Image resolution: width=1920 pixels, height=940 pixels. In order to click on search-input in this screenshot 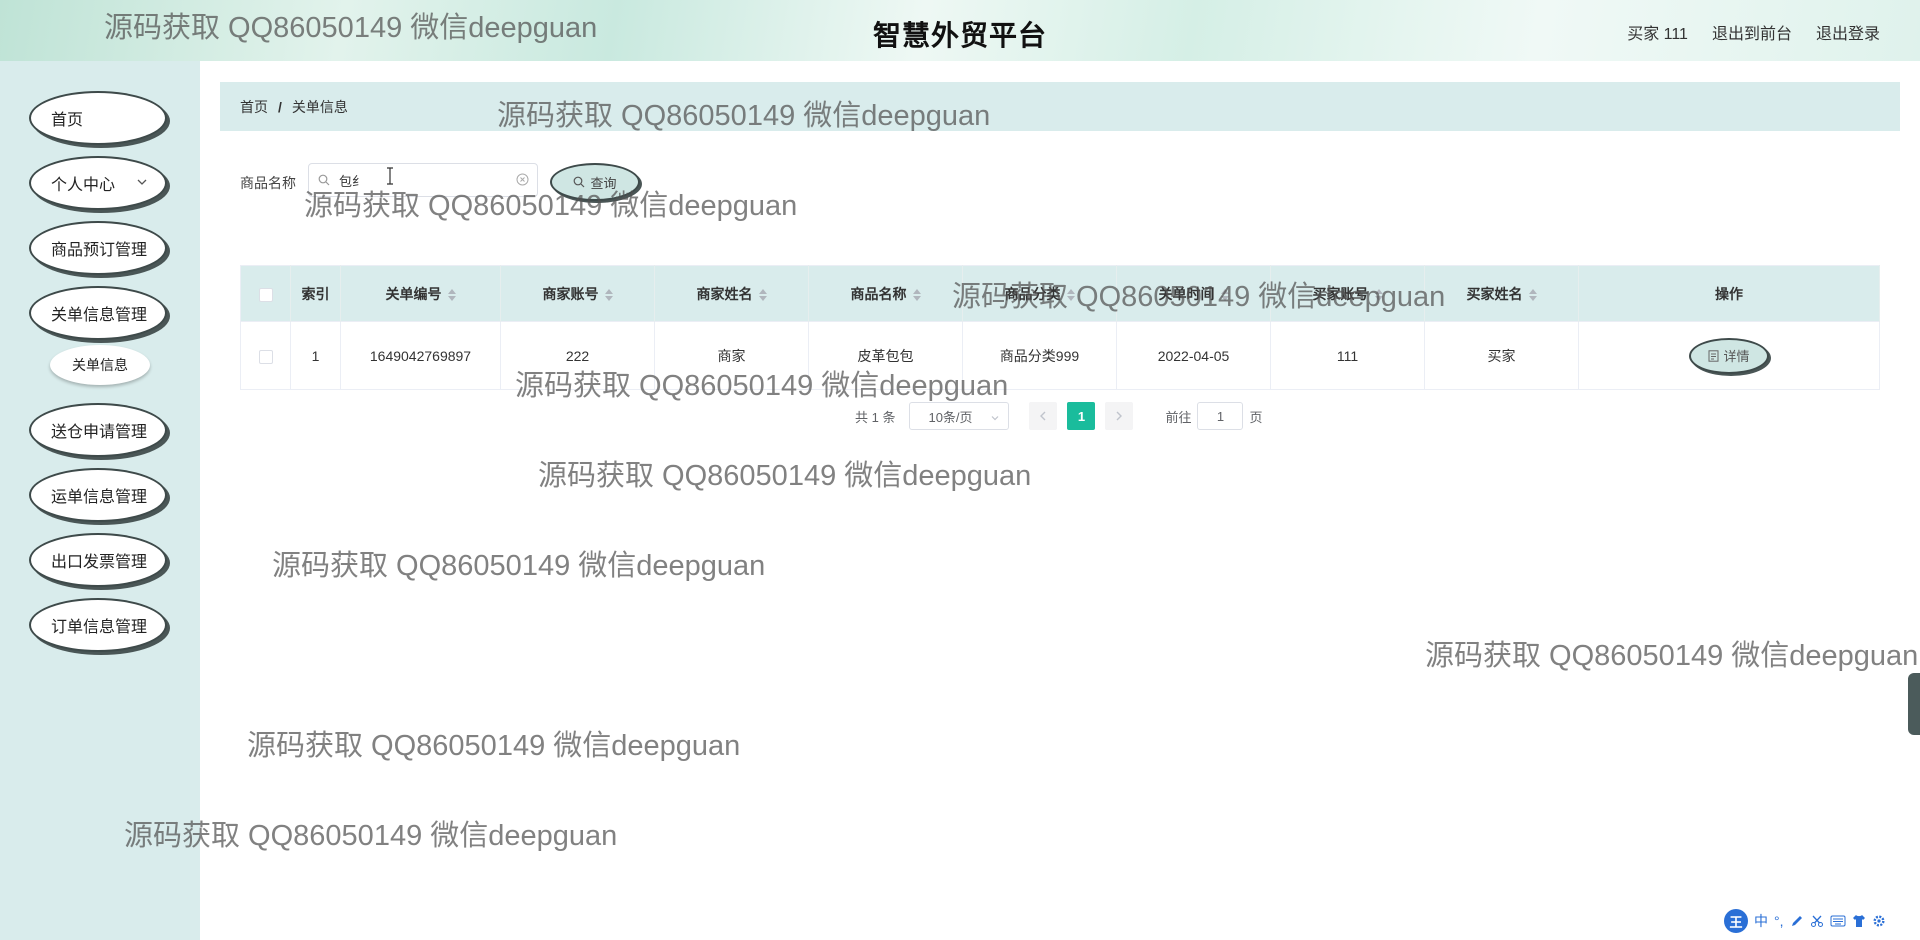, I will do `click(423, 180)`.